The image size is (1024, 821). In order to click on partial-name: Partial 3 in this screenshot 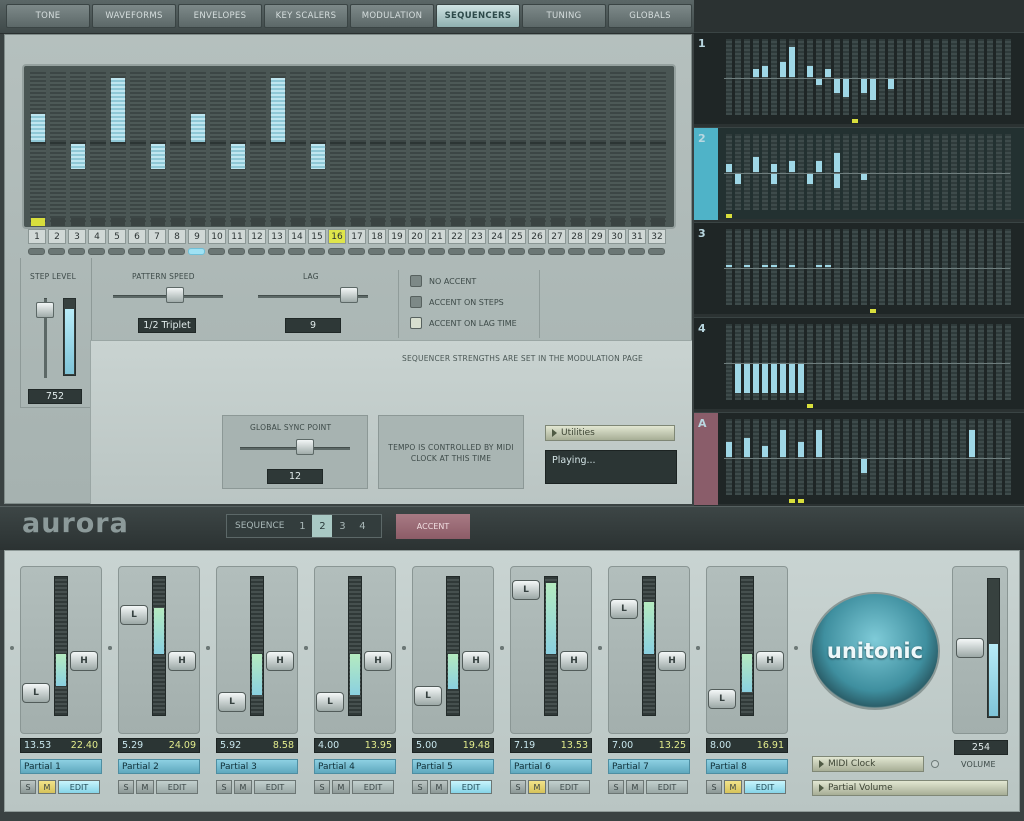, I will do `click(257, 766)`.